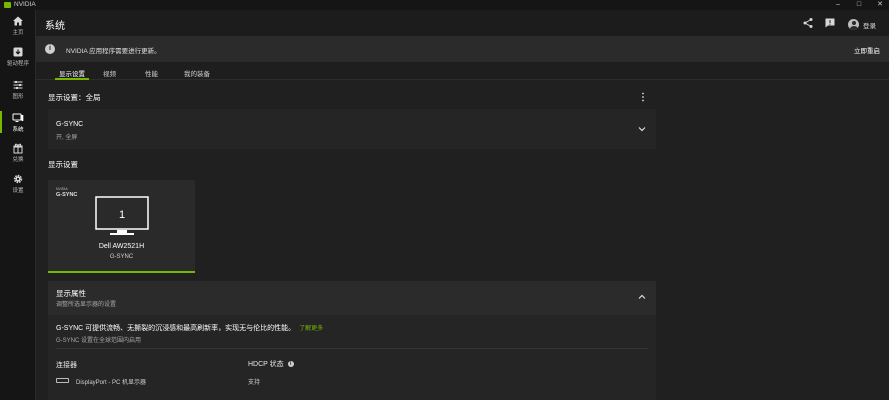  Describe the element at coordinates (18, 58) in the screenshot. I see `sidebar-item-drivers: 驱动程序` at that location.